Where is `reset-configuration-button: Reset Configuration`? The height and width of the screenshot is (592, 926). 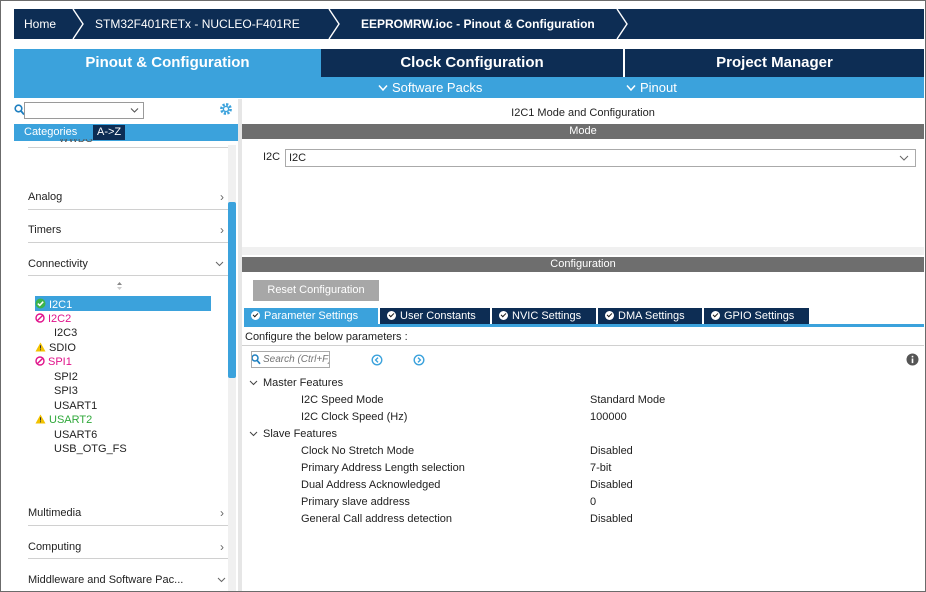
reset-configuration-button: Reset Configuration is located at coordinates (316, 290).